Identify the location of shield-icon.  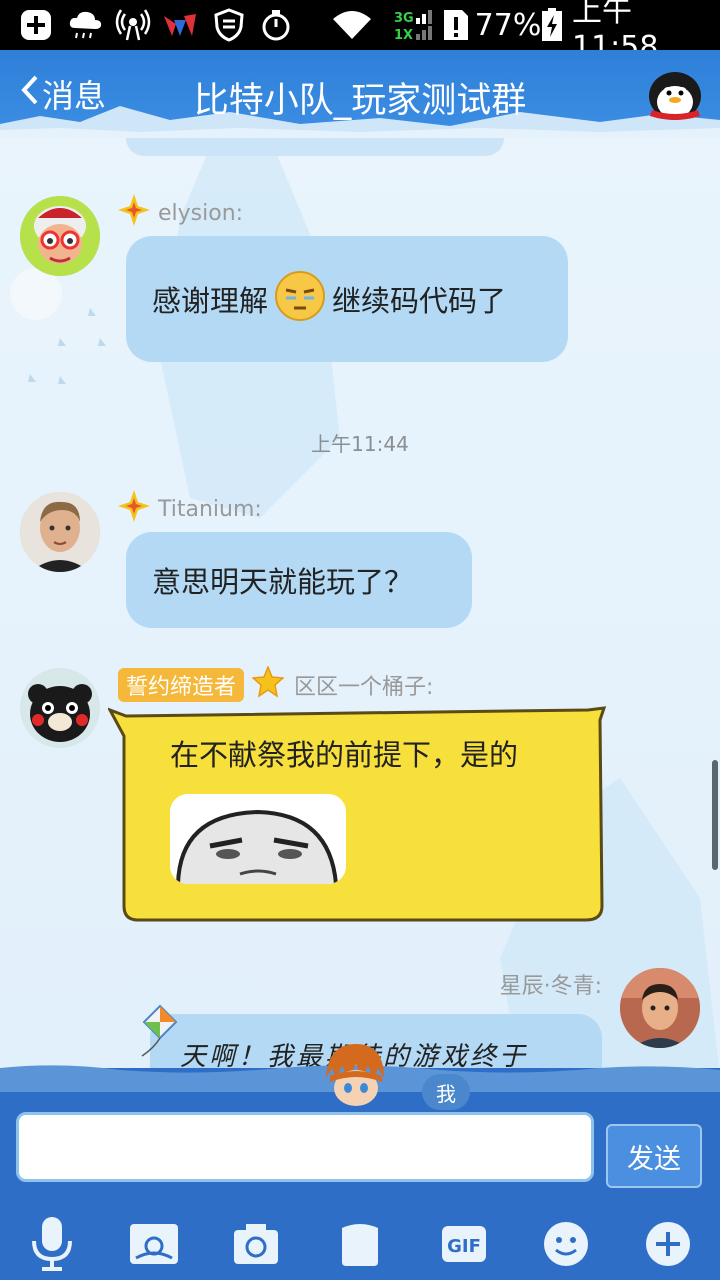
(229, 25).